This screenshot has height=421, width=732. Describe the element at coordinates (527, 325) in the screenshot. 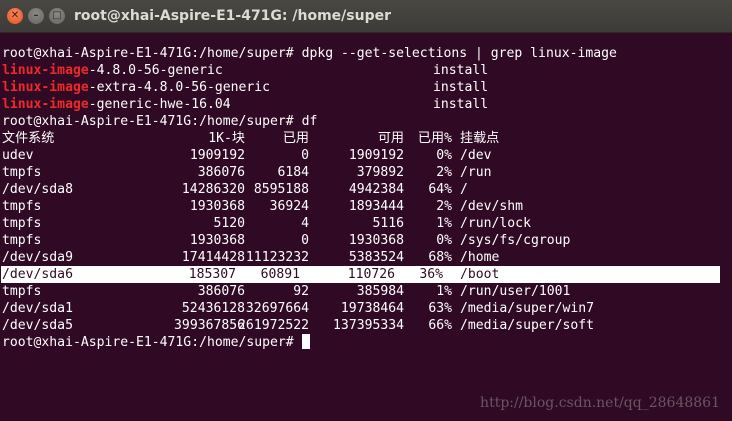

I see `df-mount: /media/super/soft` at that location.